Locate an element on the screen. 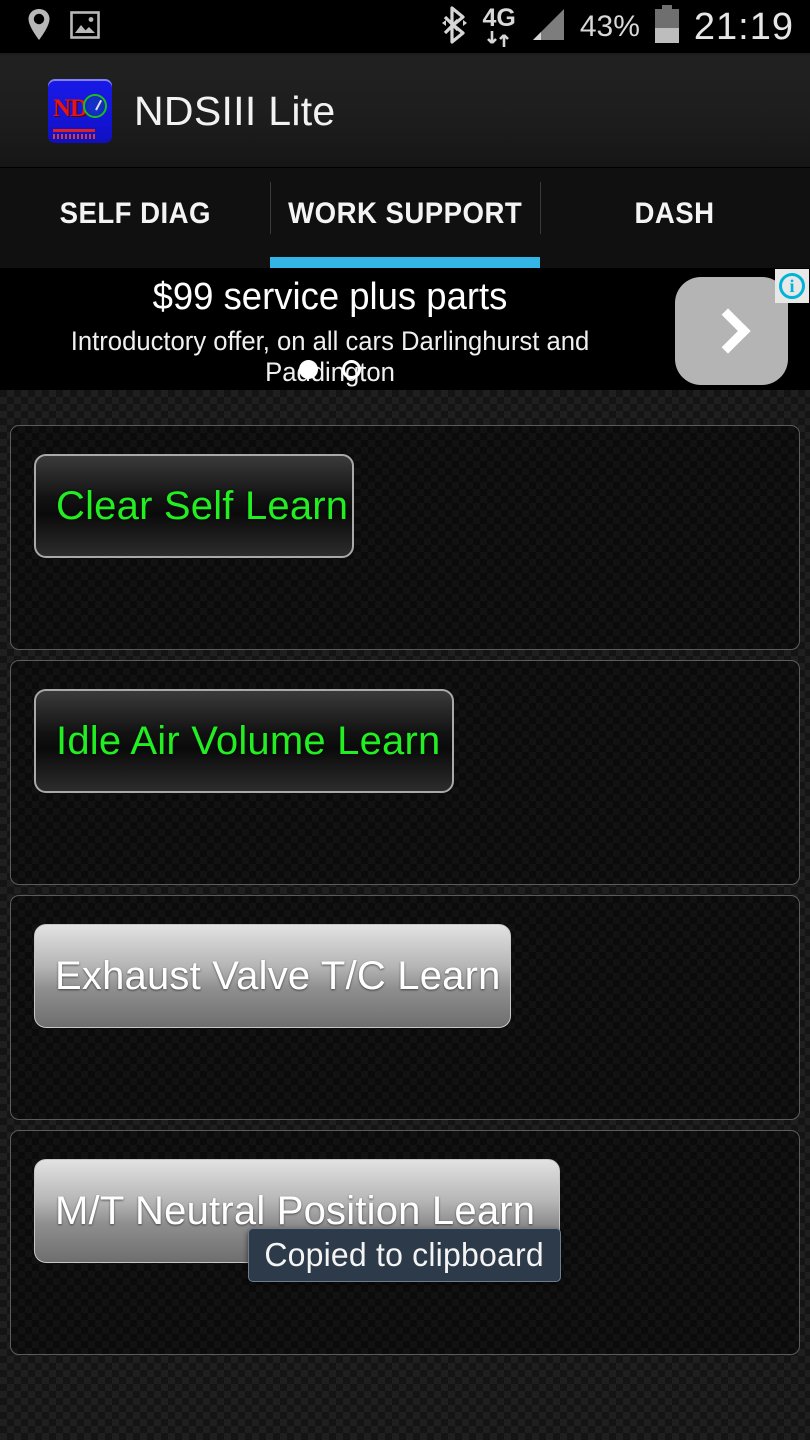  ad-choices-info-button: i is located at coordinates (792, 286).